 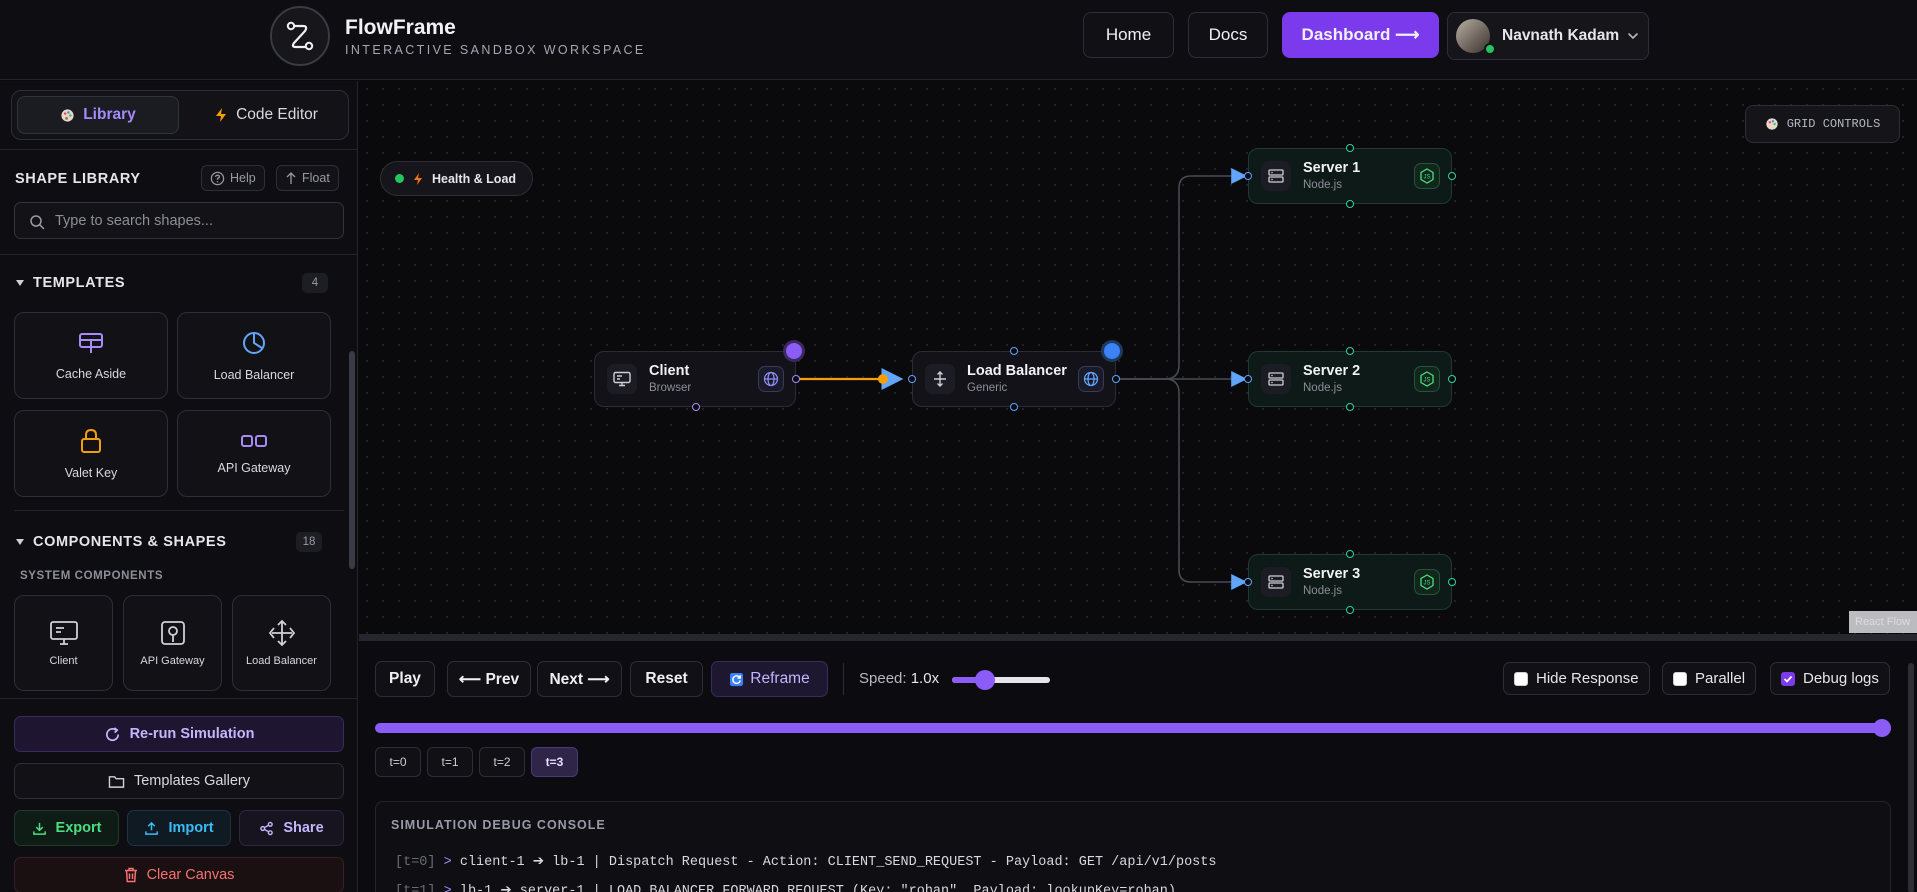 I want to click on reframe-icon, so click(x=737, y=679).